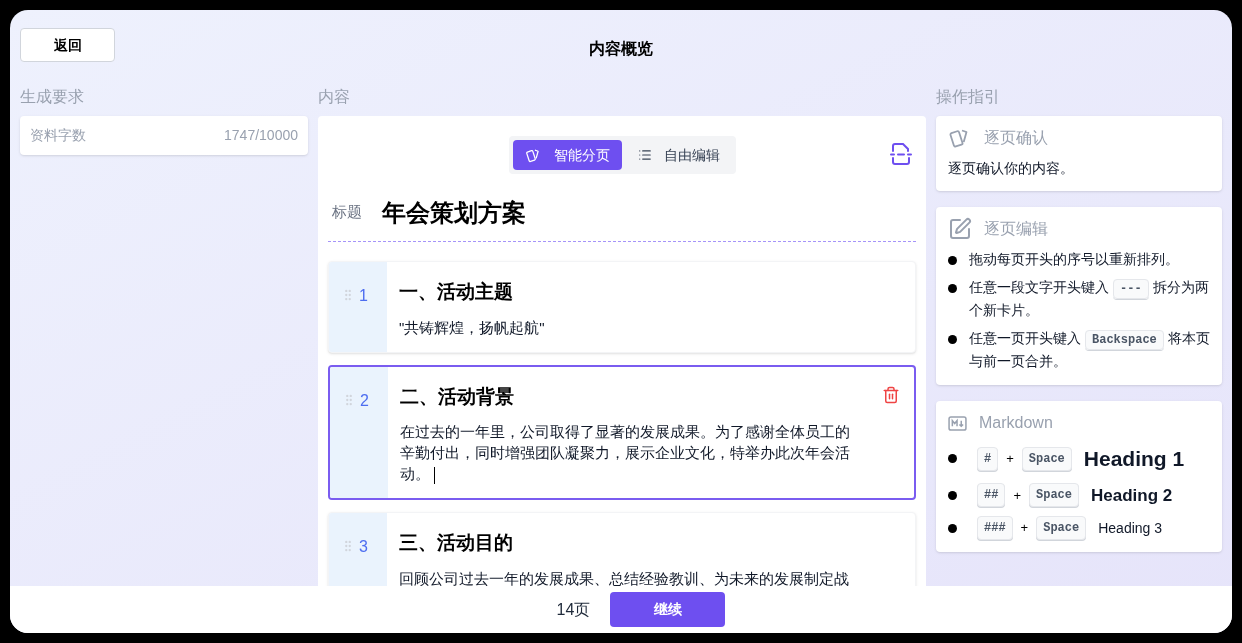 This screenshot has width=1242, height=643. I want to click on continue-button: 继续, so click(668, 609).